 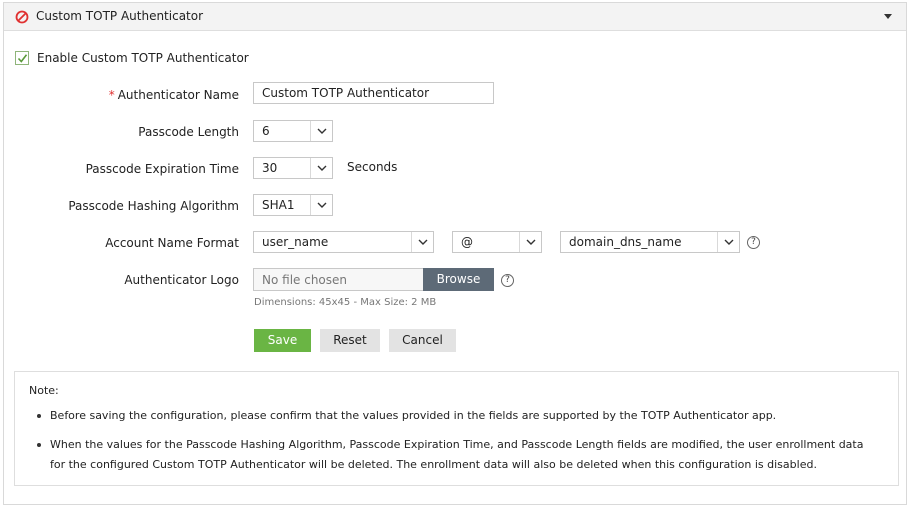 What do you see at coordinates (458, 279) in the screenshot?
I see `browse-button: Browse` at bounding box center [458, 279].